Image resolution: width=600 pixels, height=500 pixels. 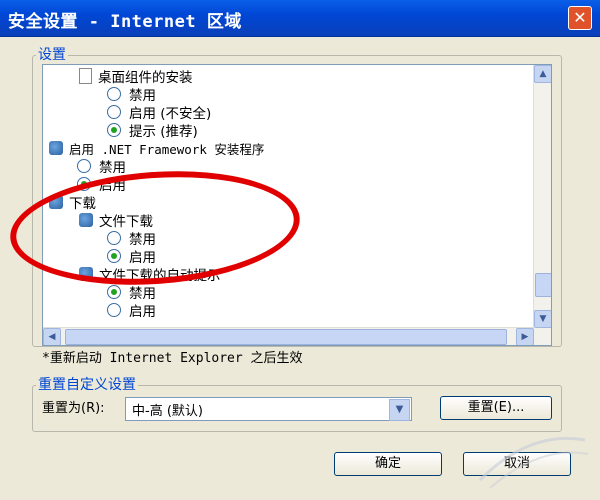 I want to click on vertical-scrollbar: ▲ ▼, so click(x=542, y=205).